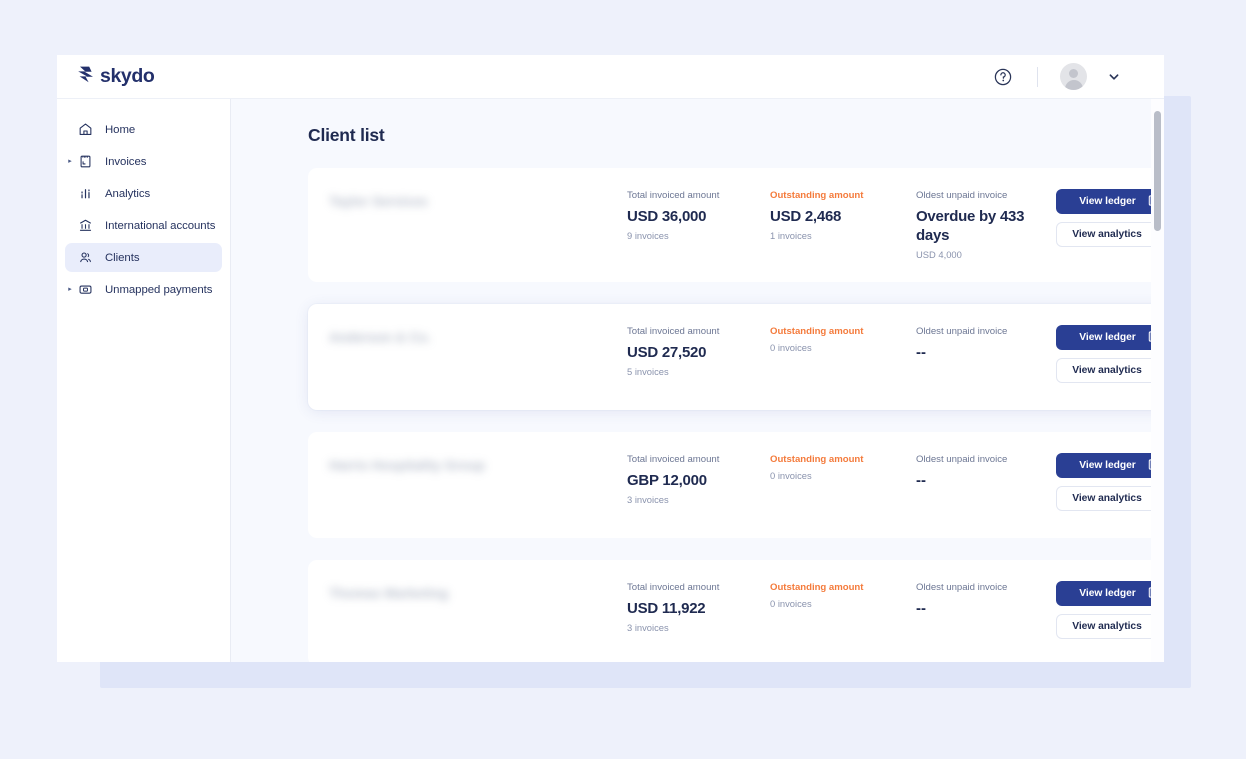 The height and width of the screenshot is (759, 1246). Describe the element at coordinates (143, 257) in the screenshot. I see `sidebar-item-clients: Clients` at that location.